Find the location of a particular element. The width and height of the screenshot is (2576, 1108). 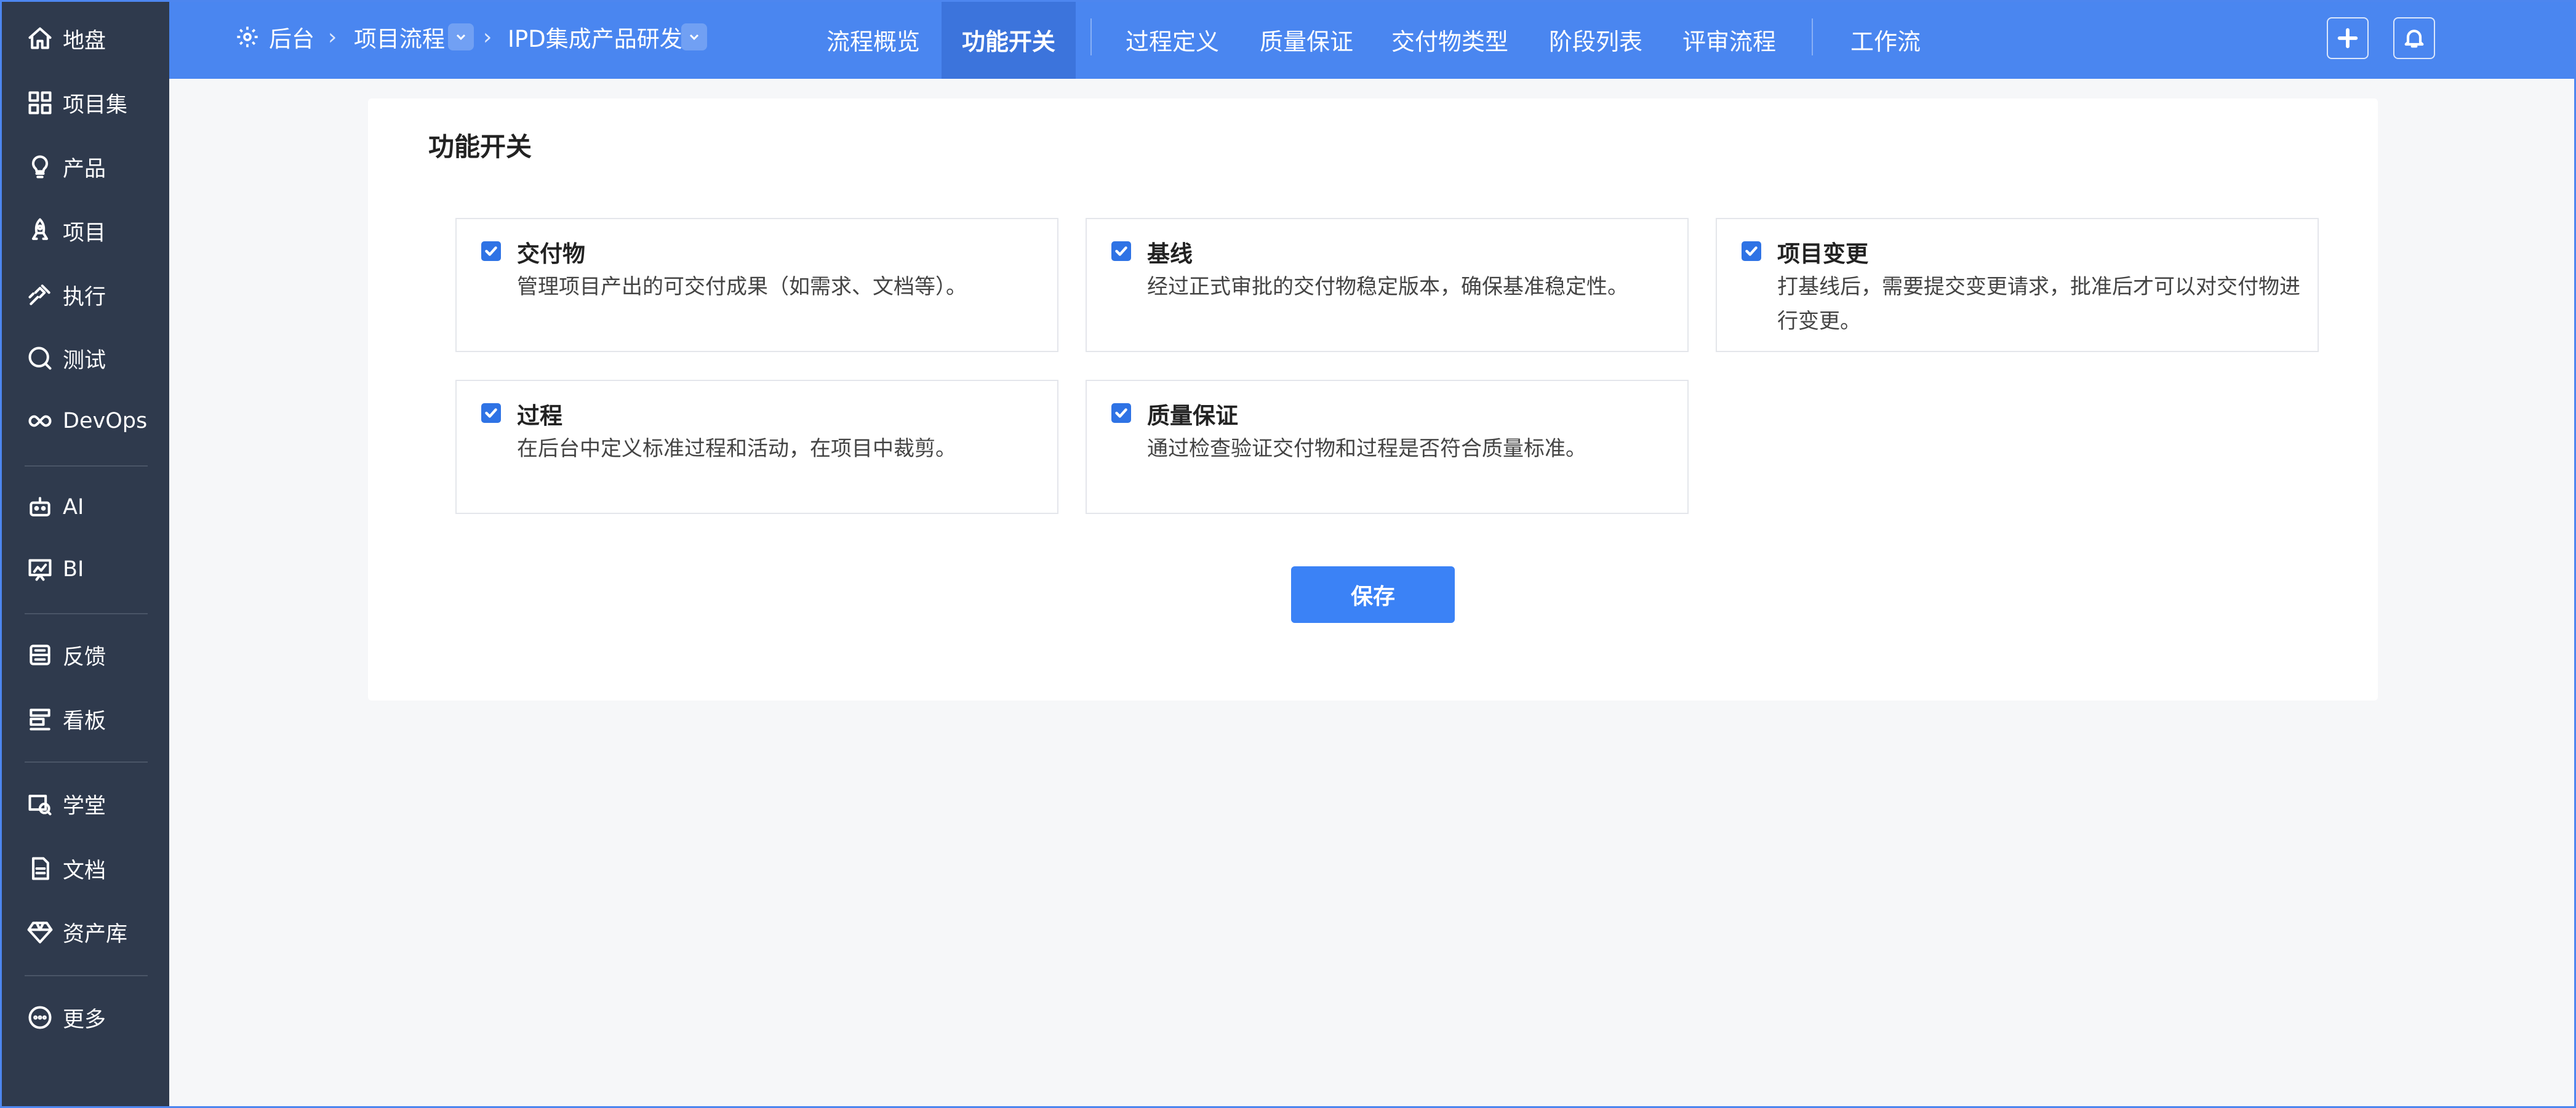

document-icon is located at coordinates (40, 868).